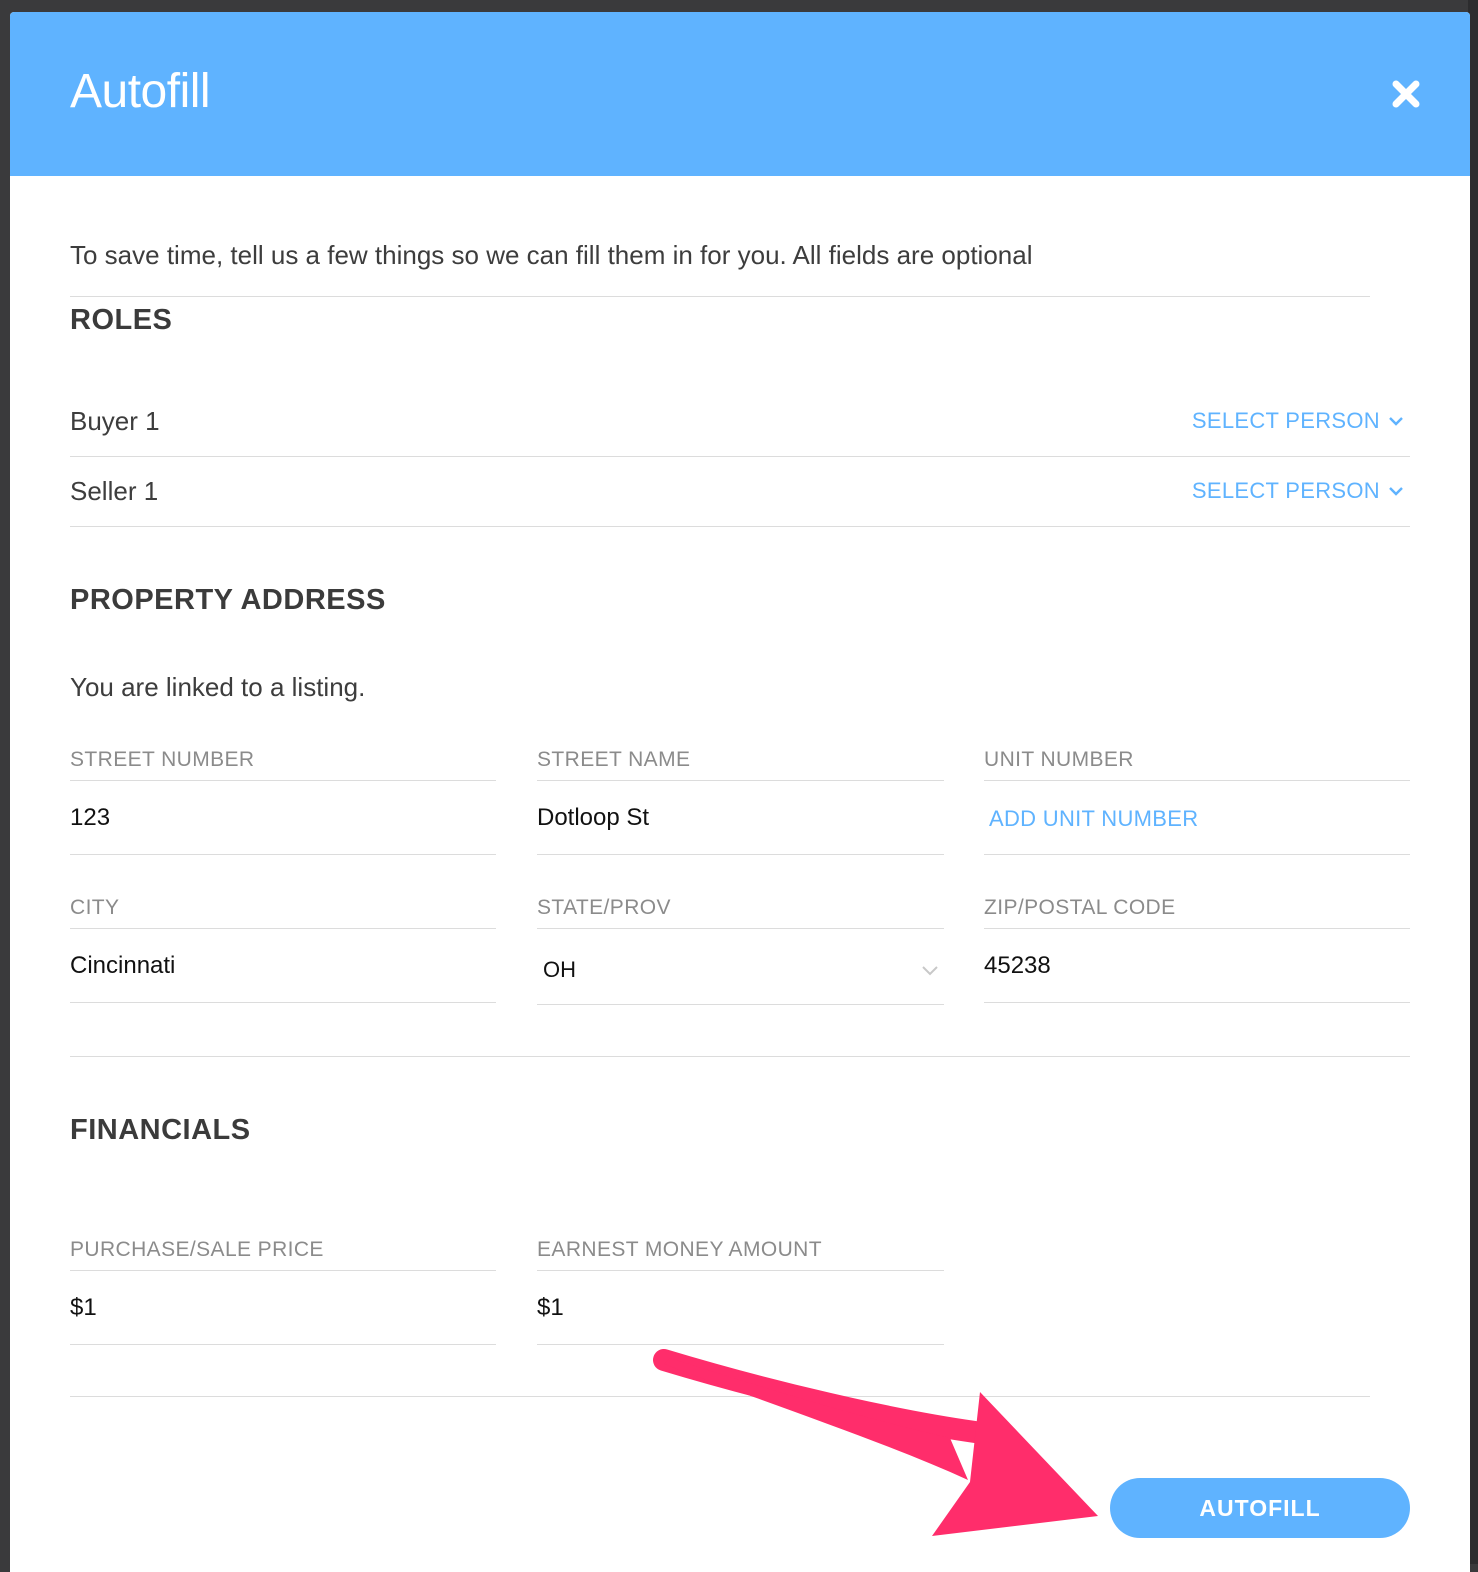  Describe the element at coordinates (140, 91) in the screenshot. I see `modal-title: Autofill` at that location.